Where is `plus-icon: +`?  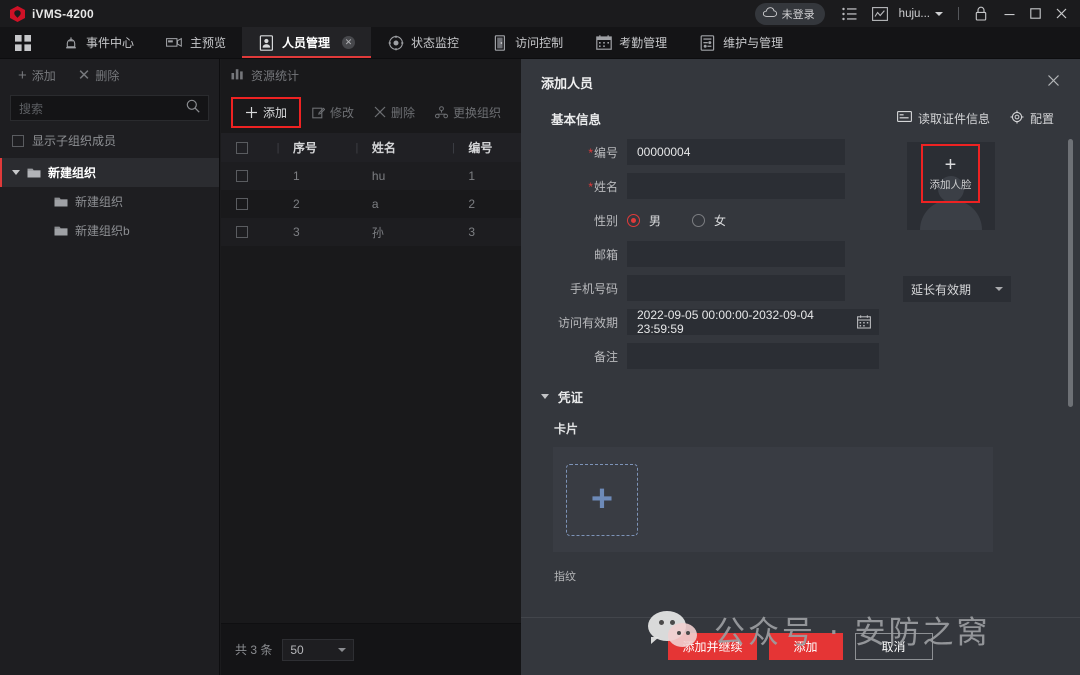 plus-icon: + is located at coordinates (950, 165).